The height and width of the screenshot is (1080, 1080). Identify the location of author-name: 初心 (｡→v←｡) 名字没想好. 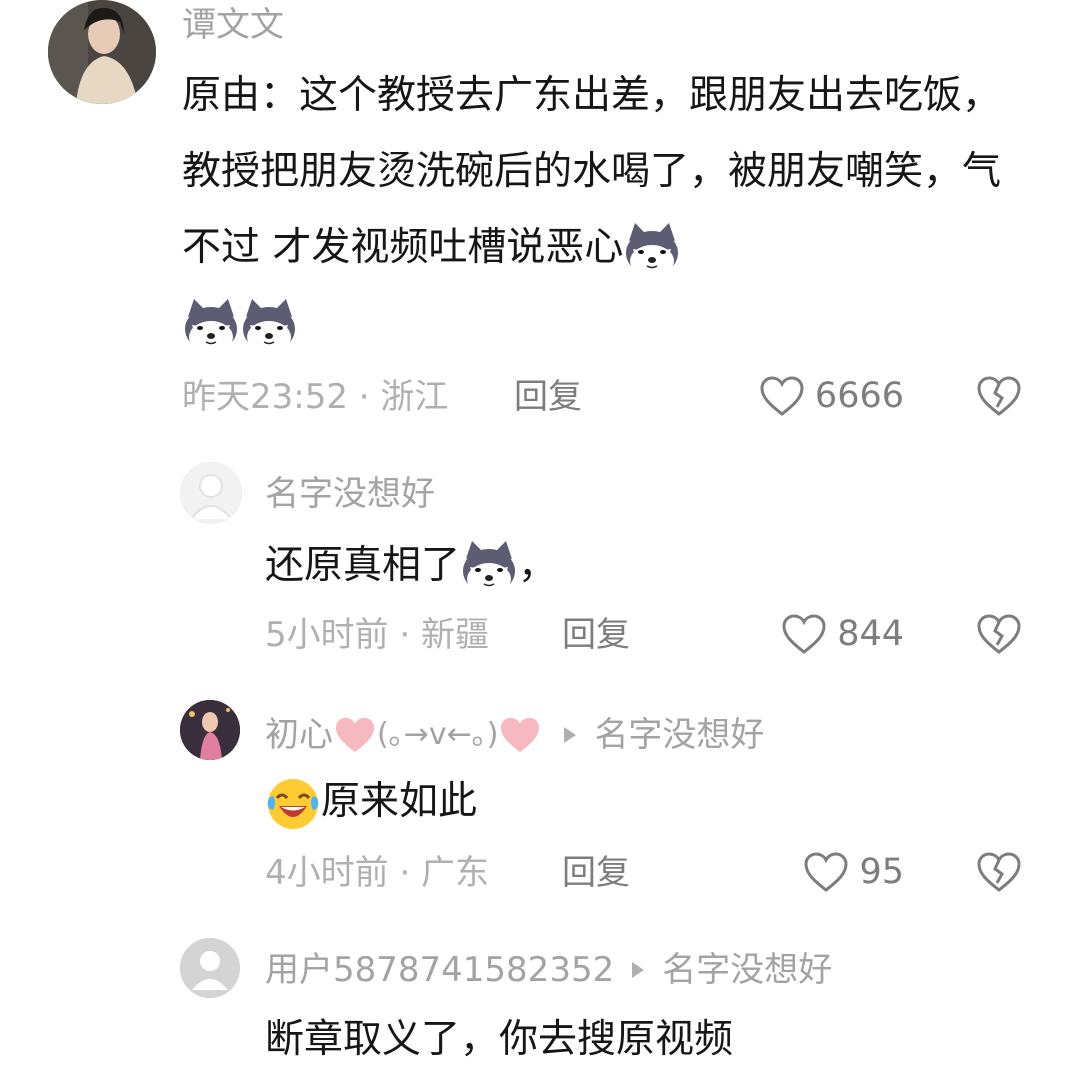
(514, 735).